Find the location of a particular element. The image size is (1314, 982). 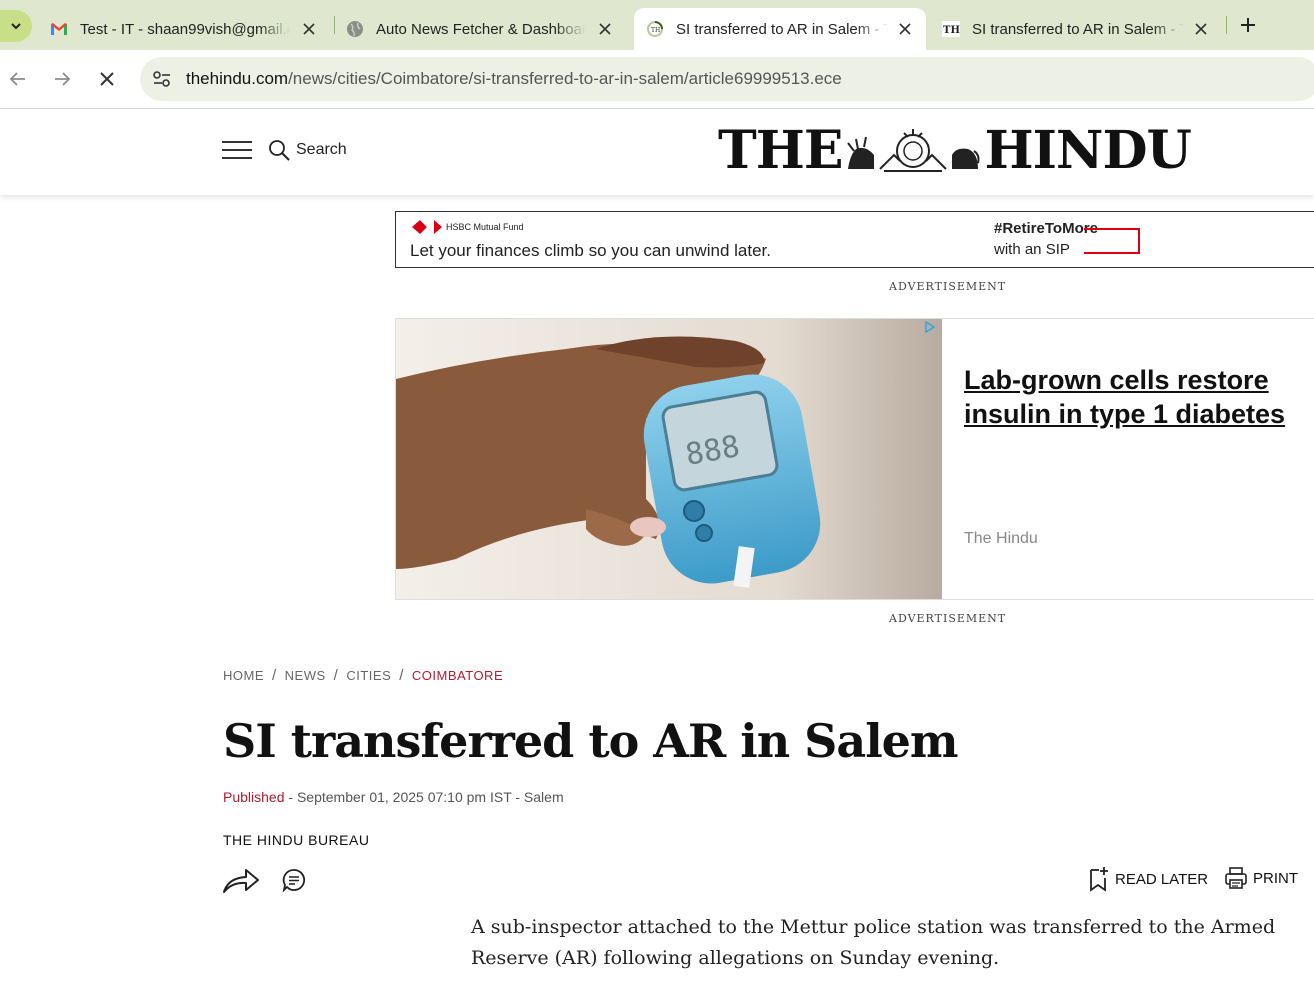

hsbc-brand: HSBC Mutual Fund is located at coordinates (468, 227).